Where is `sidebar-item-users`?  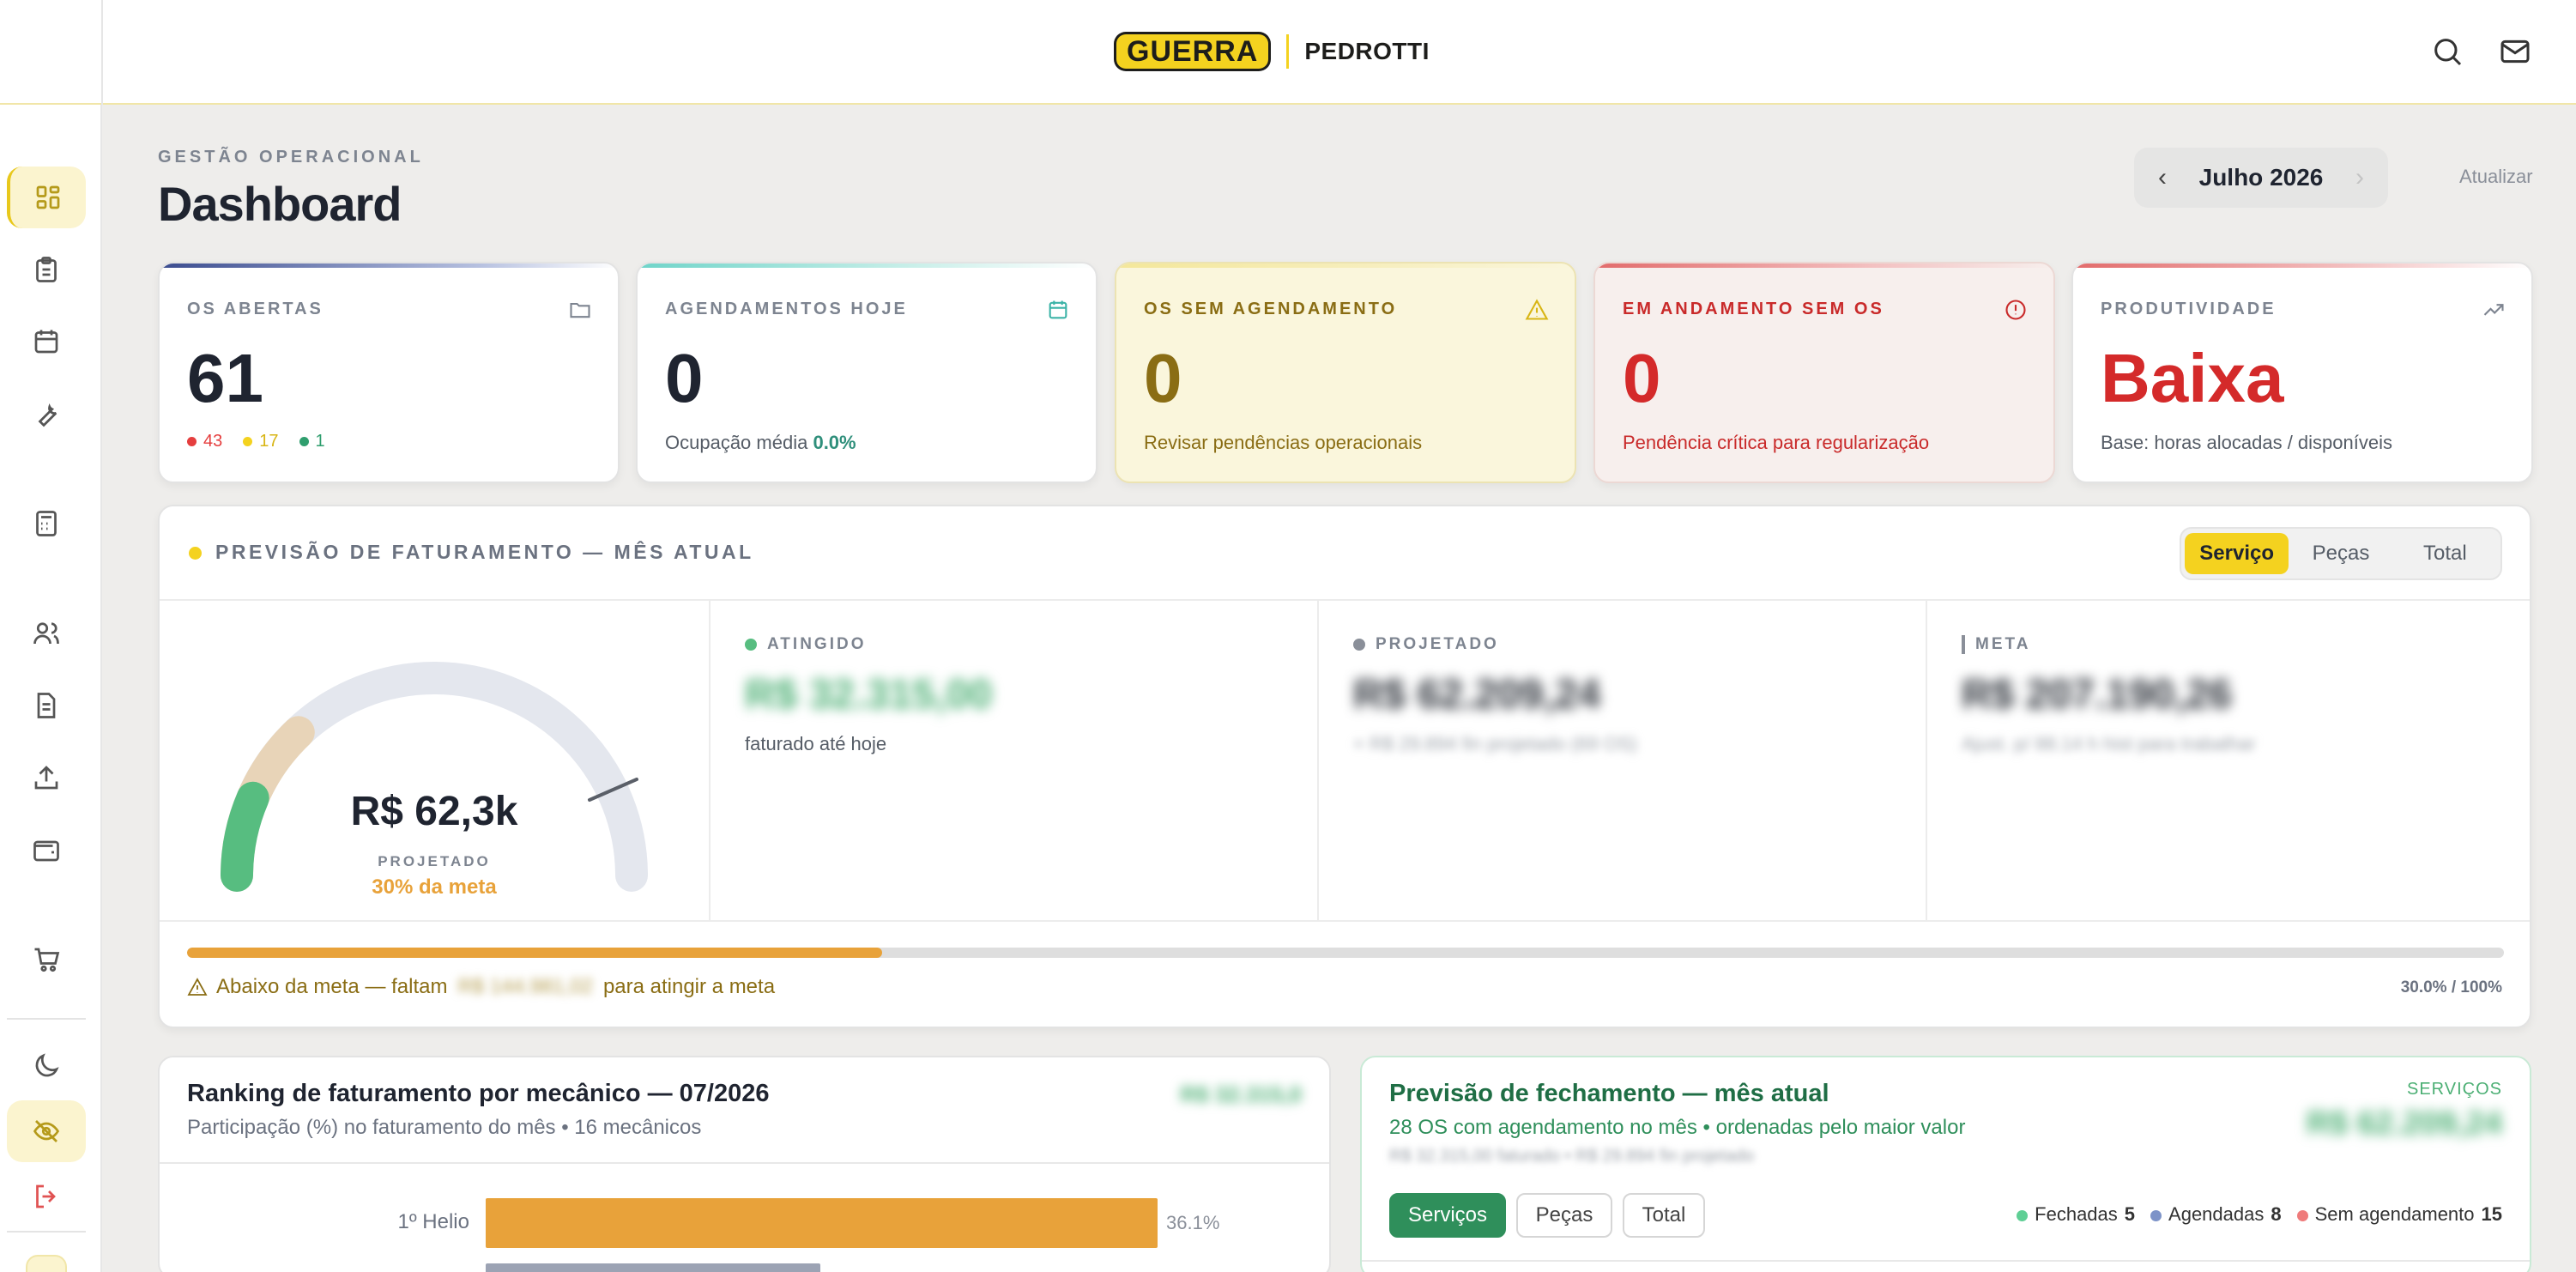
sidebar-item-users is located at coordinates (46, 633).